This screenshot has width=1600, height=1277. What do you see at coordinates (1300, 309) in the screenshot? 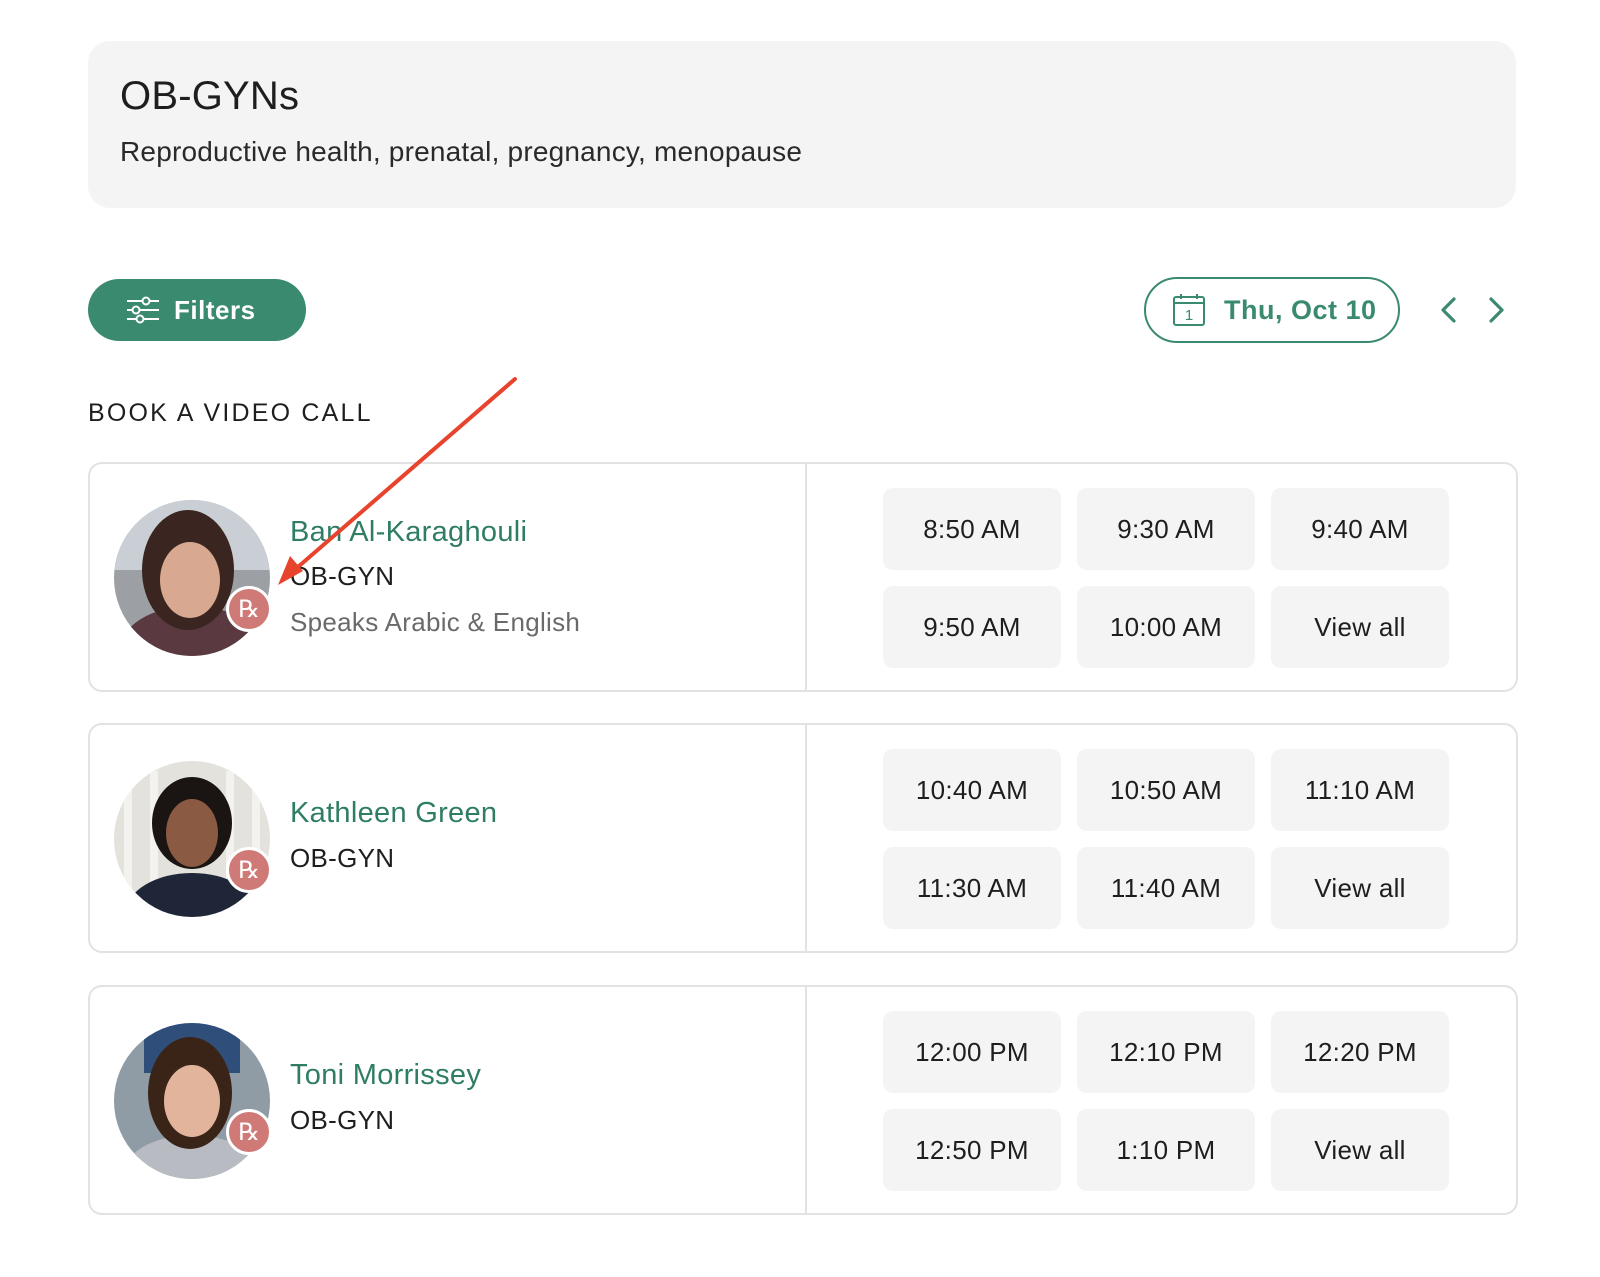
I see `date-label: Thu, Oct 10` at bounding box center [1300, 309].